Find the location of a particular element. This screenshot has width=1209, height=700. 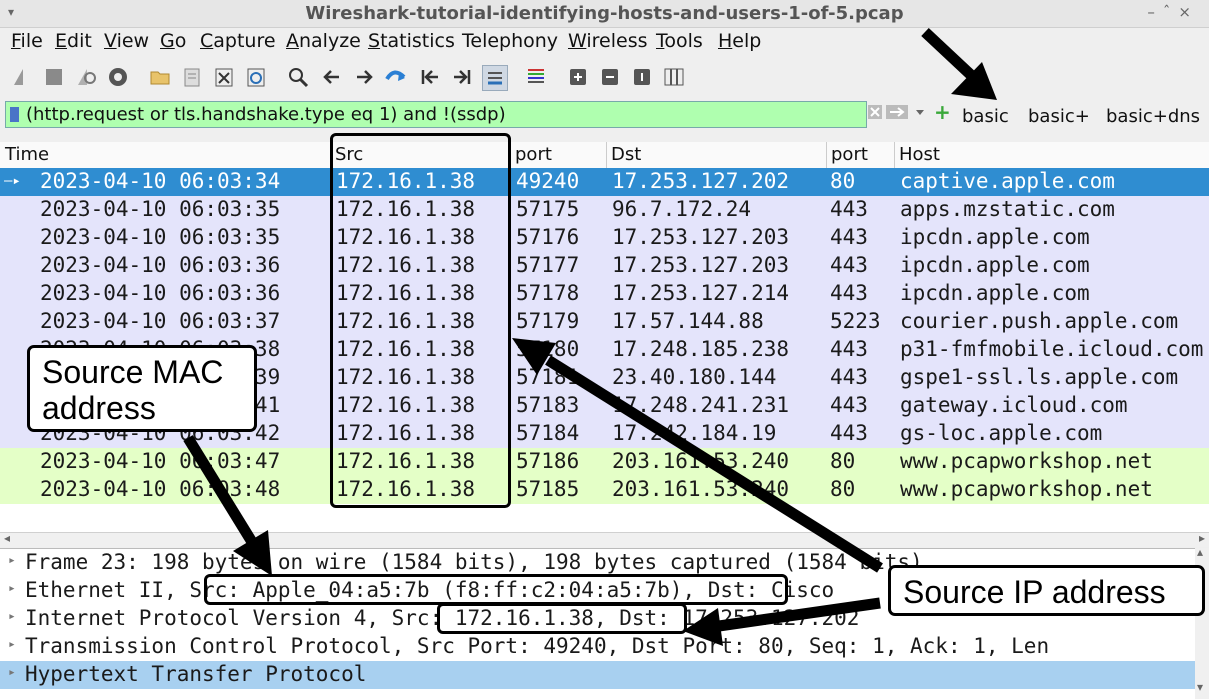

restart-capture-icon is located at coordinates (86, 77).